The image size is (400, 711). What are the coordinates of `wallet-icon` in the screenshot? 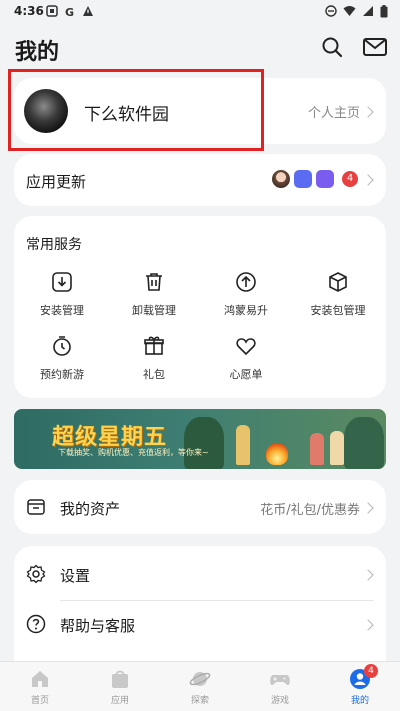 It's located at (36, 507).